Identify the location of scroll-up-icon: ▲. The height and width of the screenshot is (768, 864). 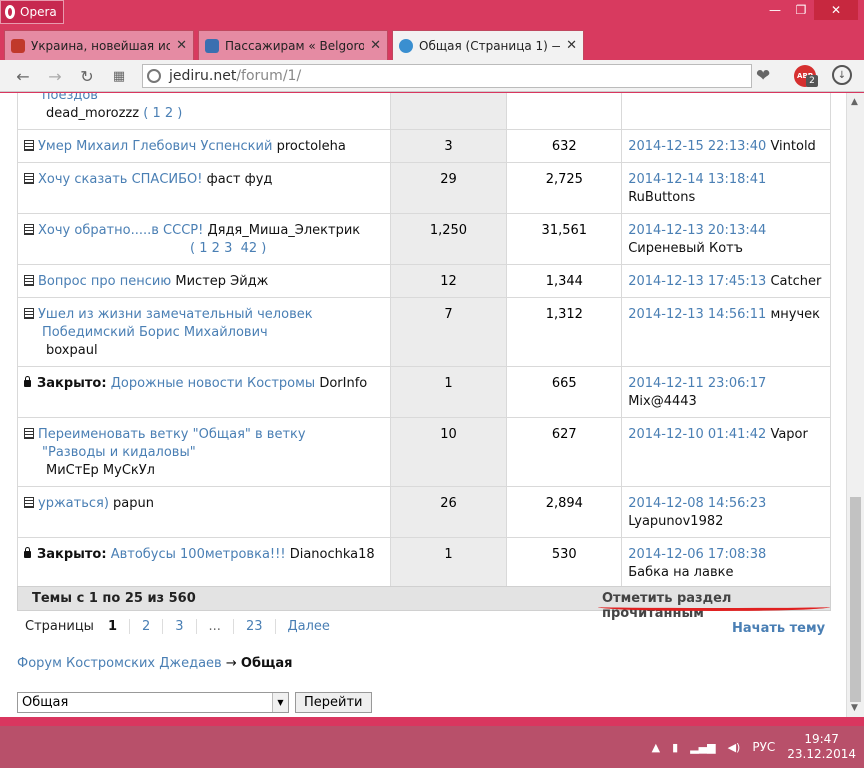
(854, 102).